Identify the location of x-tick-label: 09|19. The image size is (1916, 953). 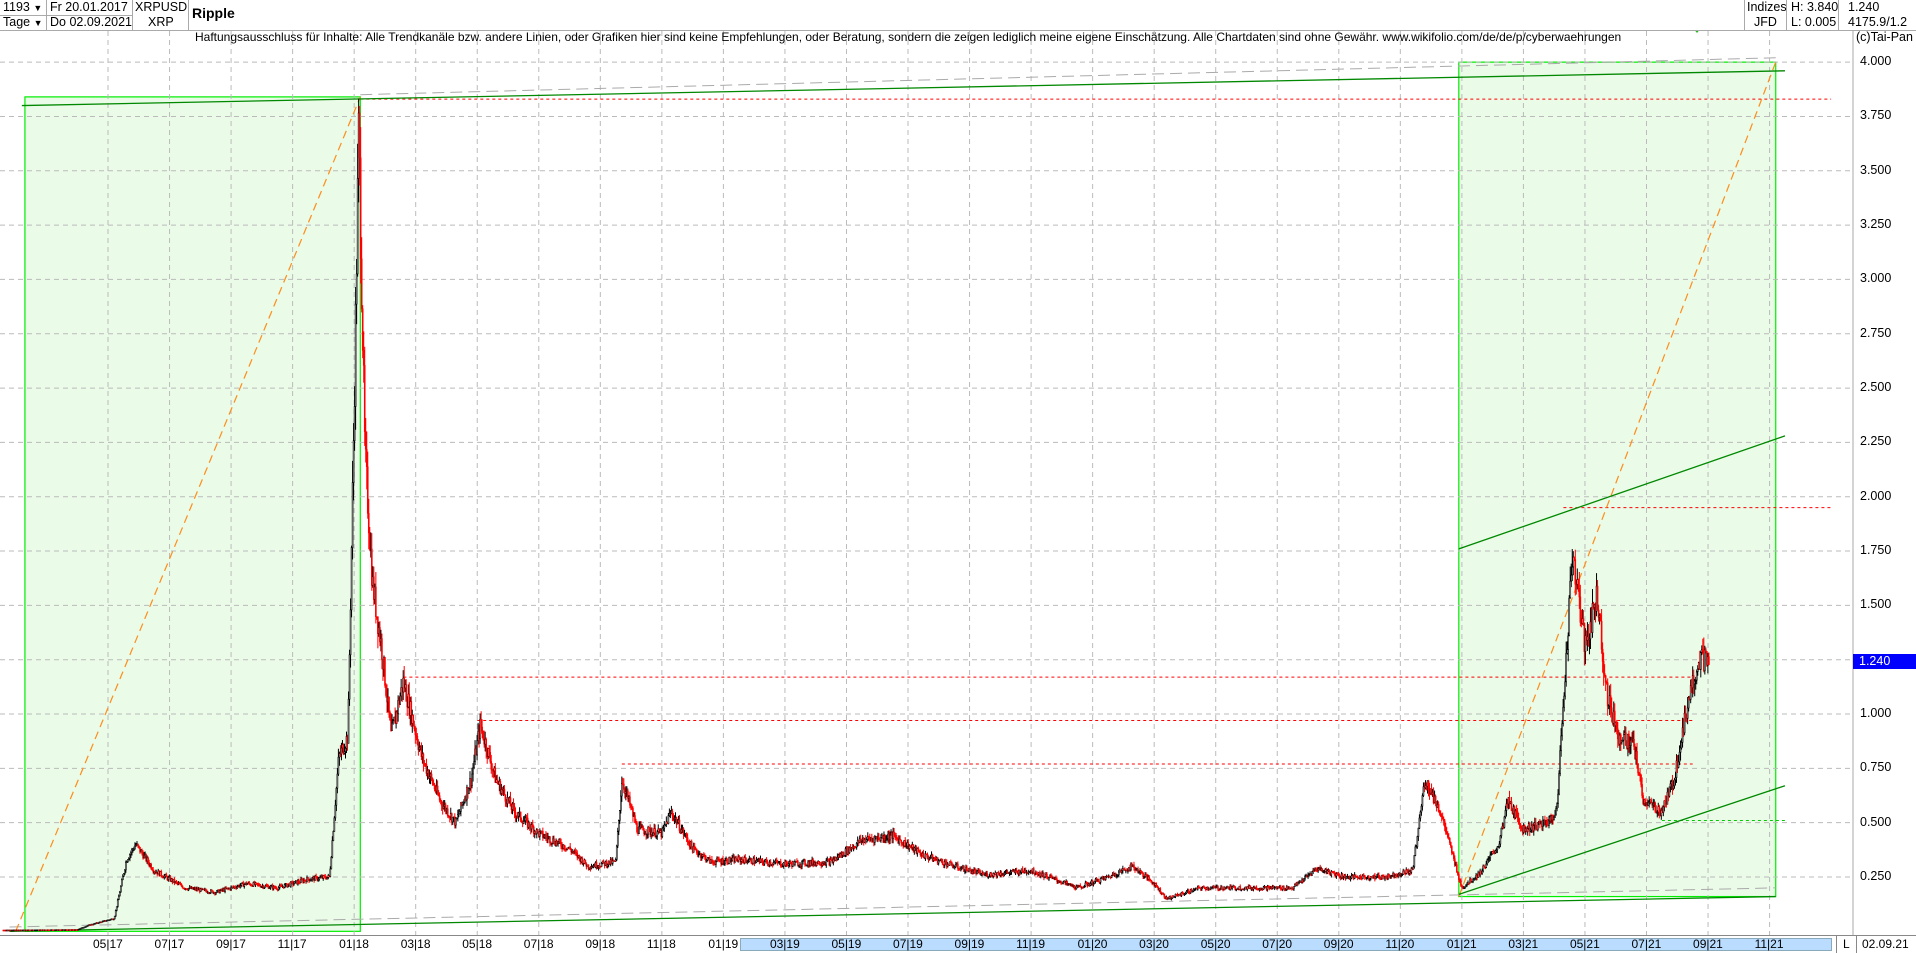
(969, 944).